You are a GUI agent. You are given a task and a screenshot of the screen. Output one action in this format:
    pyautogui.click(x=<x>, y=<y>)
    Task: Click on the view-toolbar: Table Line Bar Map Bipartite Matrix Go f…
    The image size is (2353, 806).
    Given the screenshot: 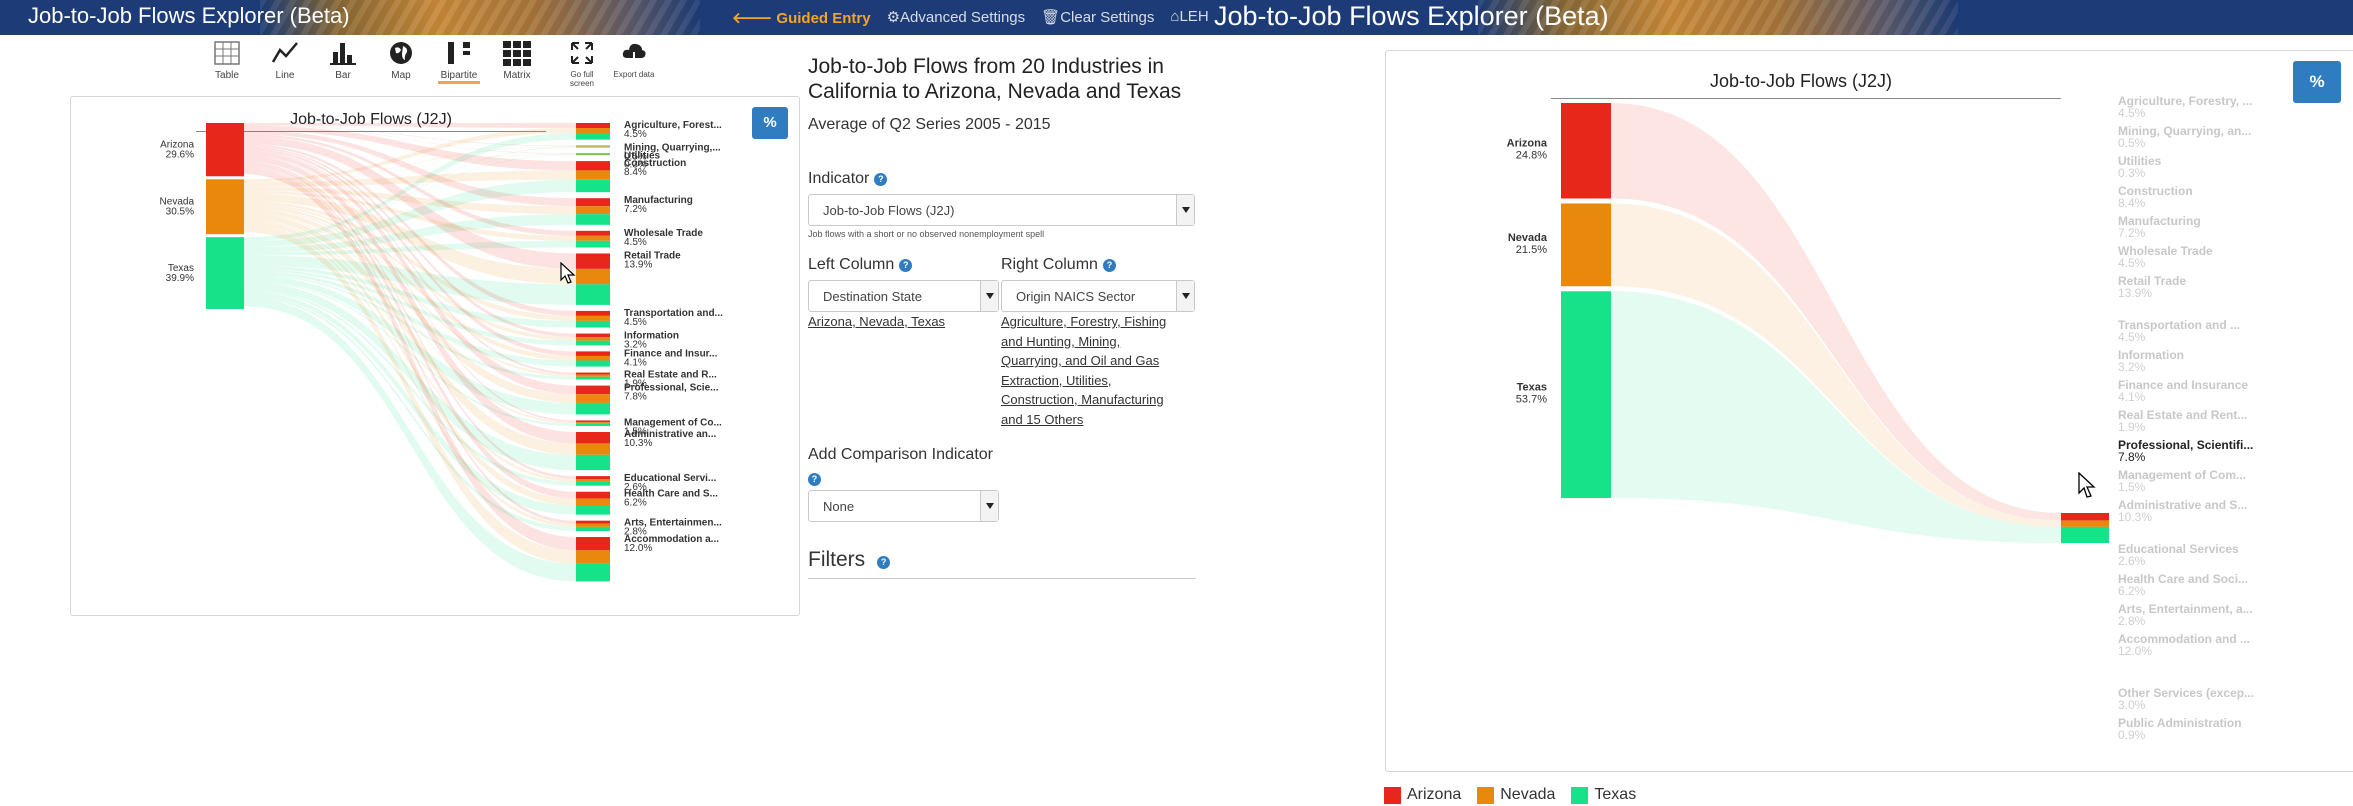 What is the action you would take?
    pyautogui.click(x=429, y=63)
    